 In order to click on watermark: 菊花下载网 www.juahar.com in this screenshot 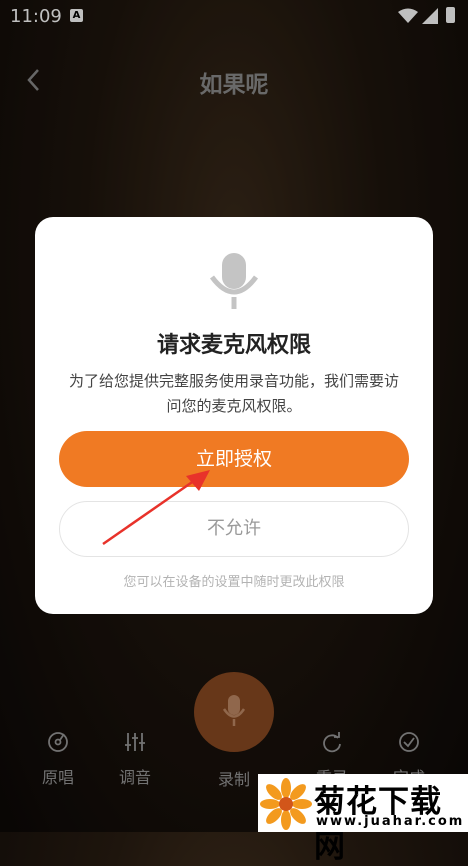, I will do `click(363, 819)`.